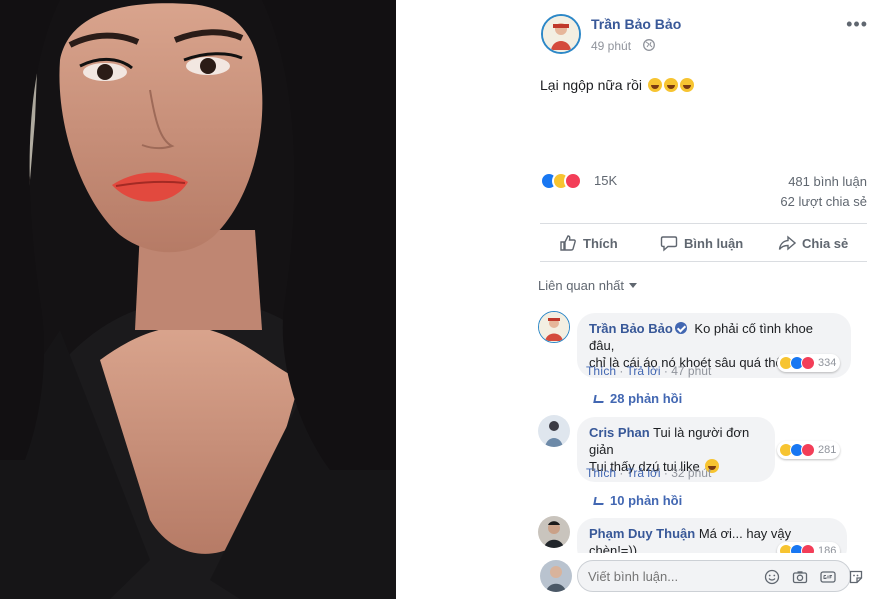  Describe the element at coordinates (591, 85) in the screenshot. I see `post-text-content: Lại ngộp nữa rồi` at that location.